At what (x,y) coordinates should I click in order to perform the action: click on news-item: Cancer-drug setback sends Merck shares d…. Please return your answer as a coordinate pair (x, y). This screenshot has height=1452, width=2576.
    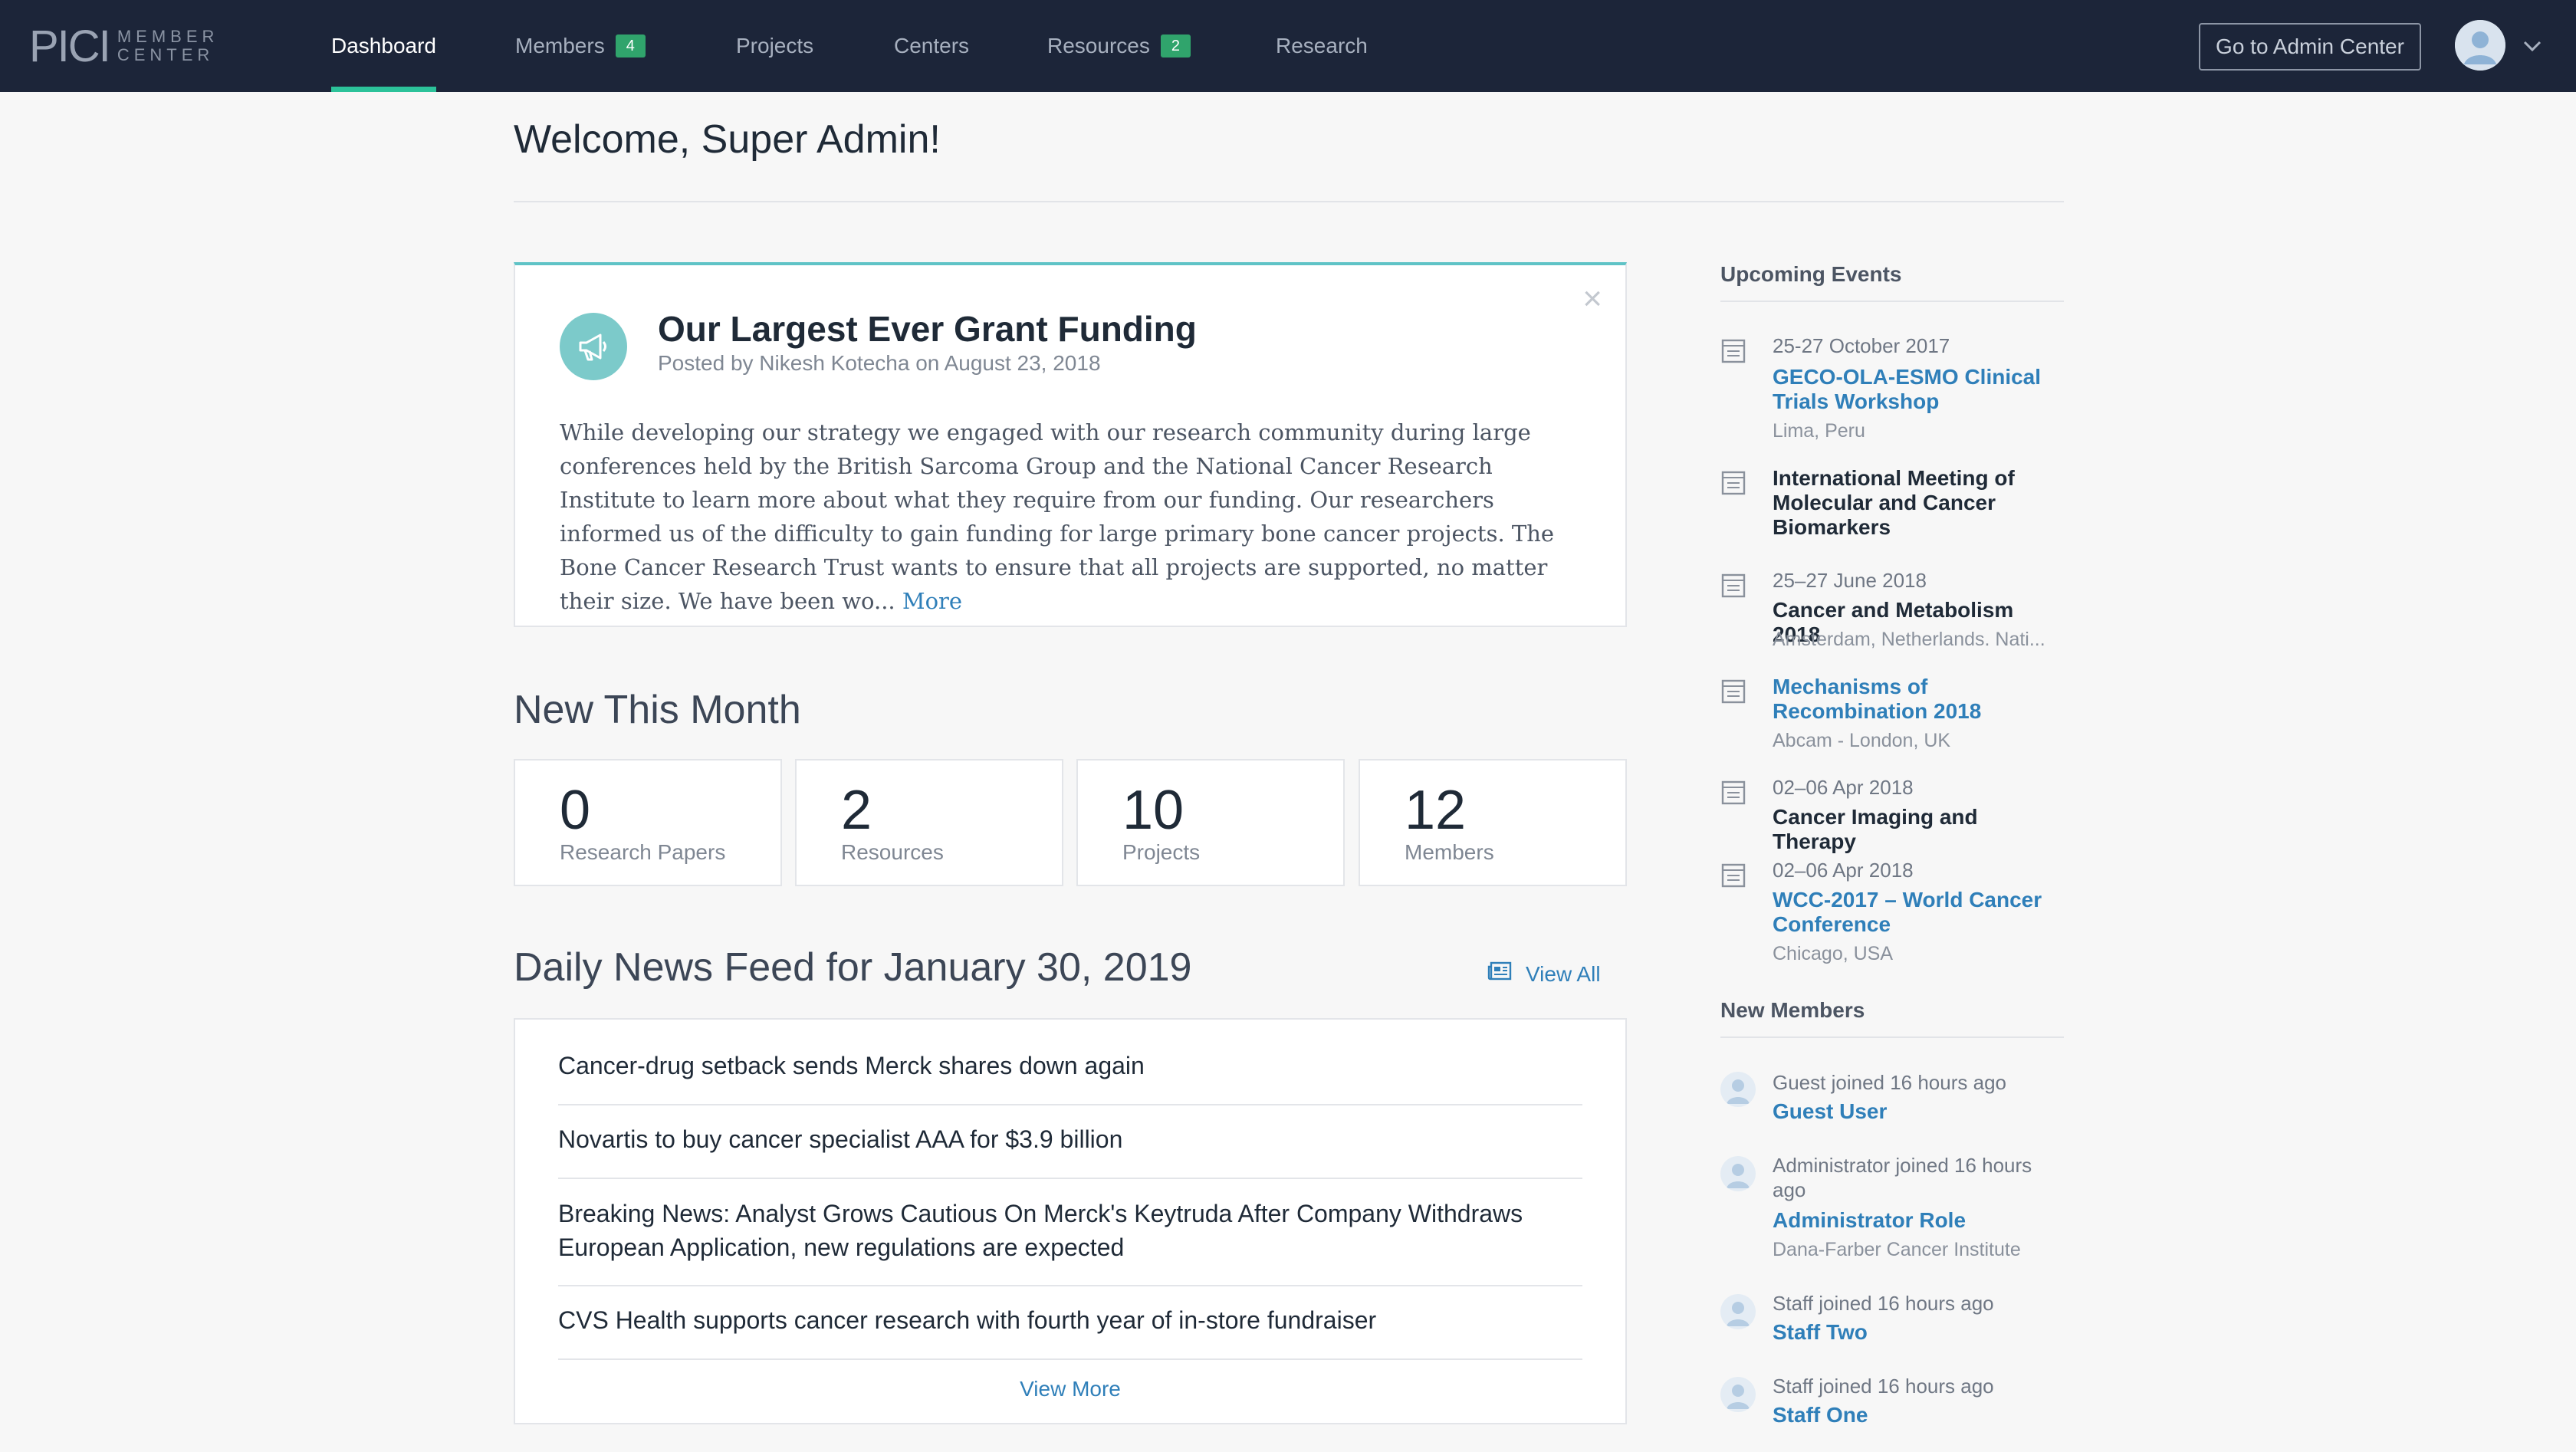
    Looking at the image, I should click on (1070, 1065).